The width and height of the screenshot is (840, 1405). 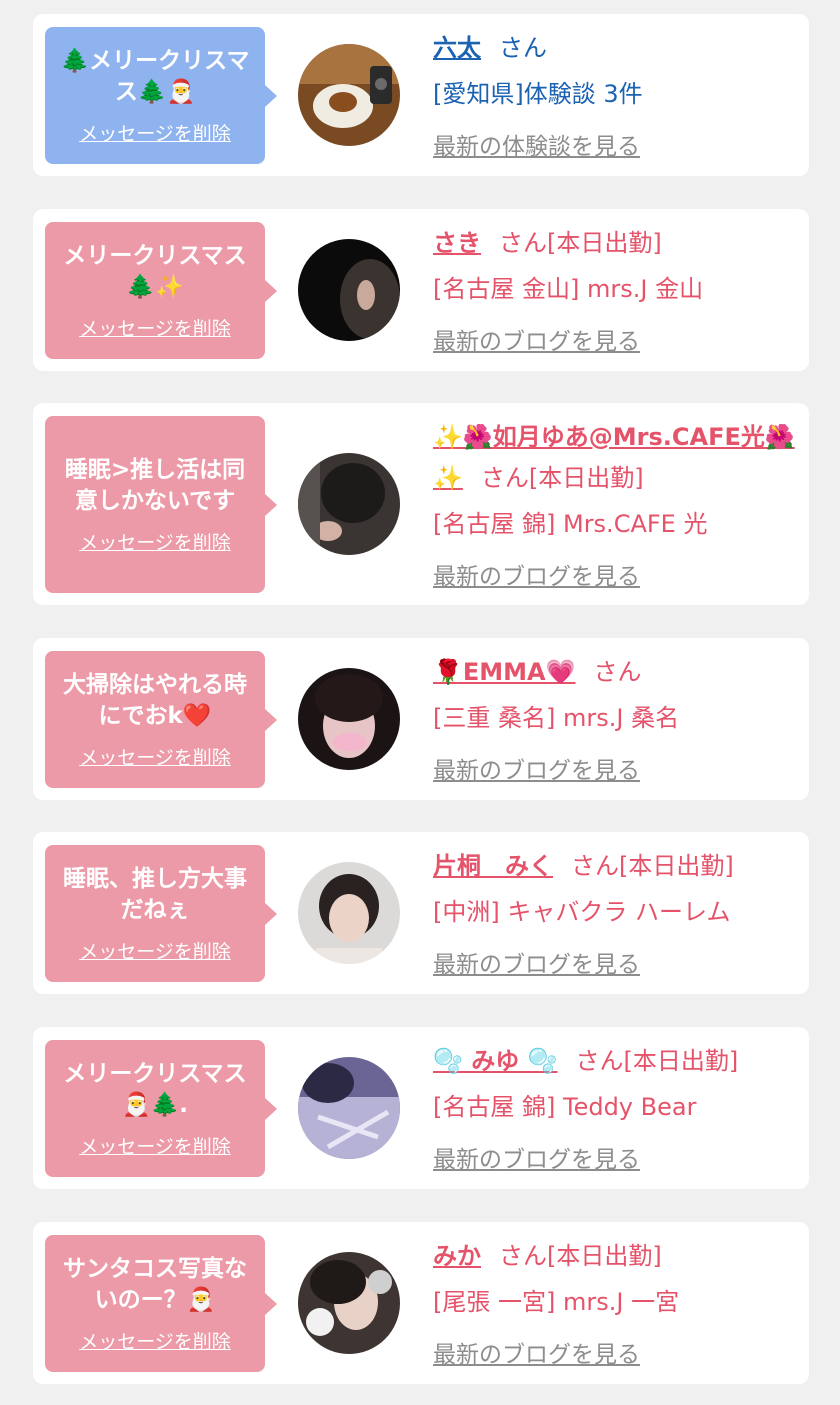 I want to click on message-text: メリークリスマス🌲✨, so click(x=155, y=271).